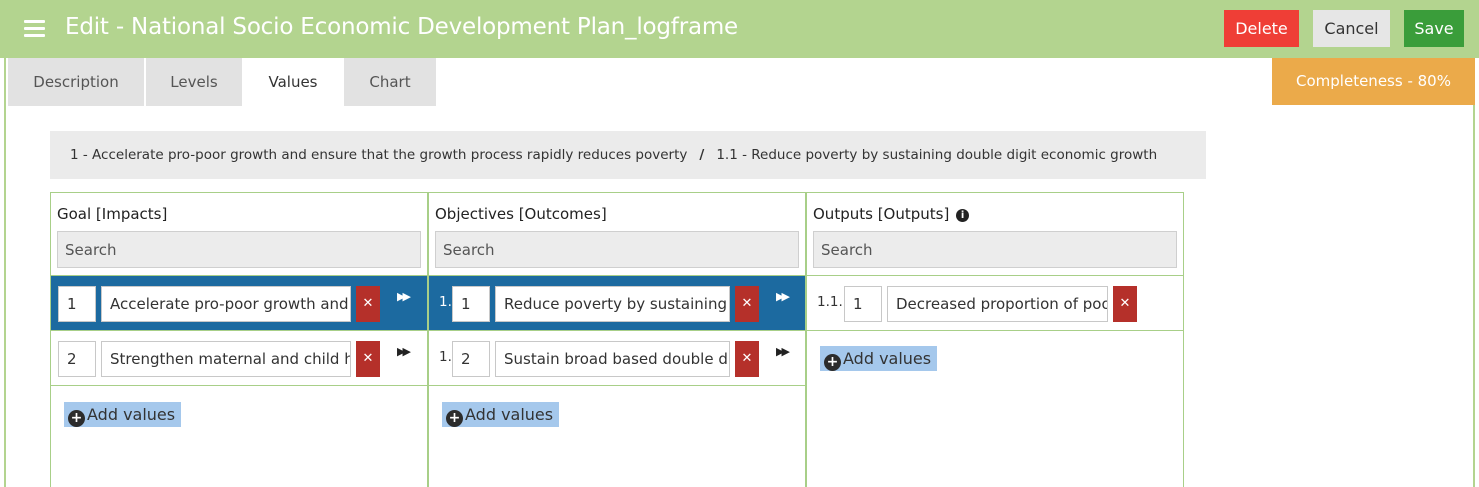 The height and width of the screenshot is (487, 1479). I want to click on column-header: Objectives [Outcomes], so click(617, 234).